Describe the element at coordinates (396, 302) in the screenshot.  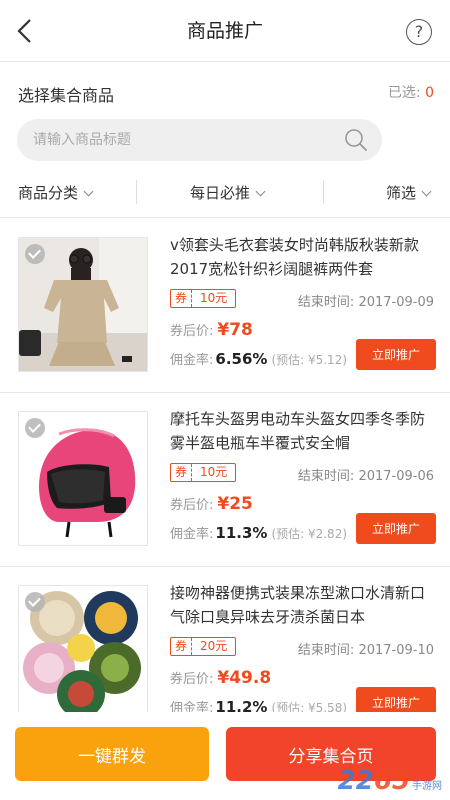
I see `end-time-value: 2017-09-09` at that location.